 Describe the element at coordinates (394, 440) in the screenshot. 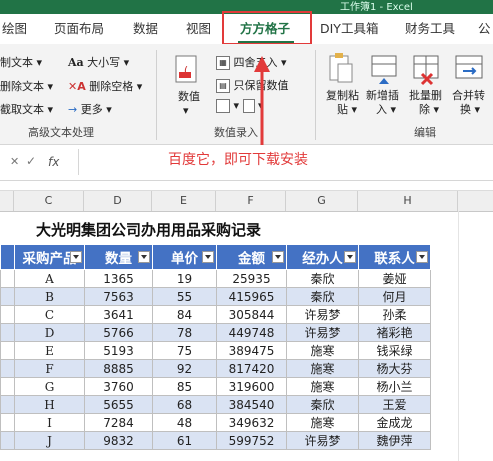

I see `table-cell: 魏伊萍` at that location.